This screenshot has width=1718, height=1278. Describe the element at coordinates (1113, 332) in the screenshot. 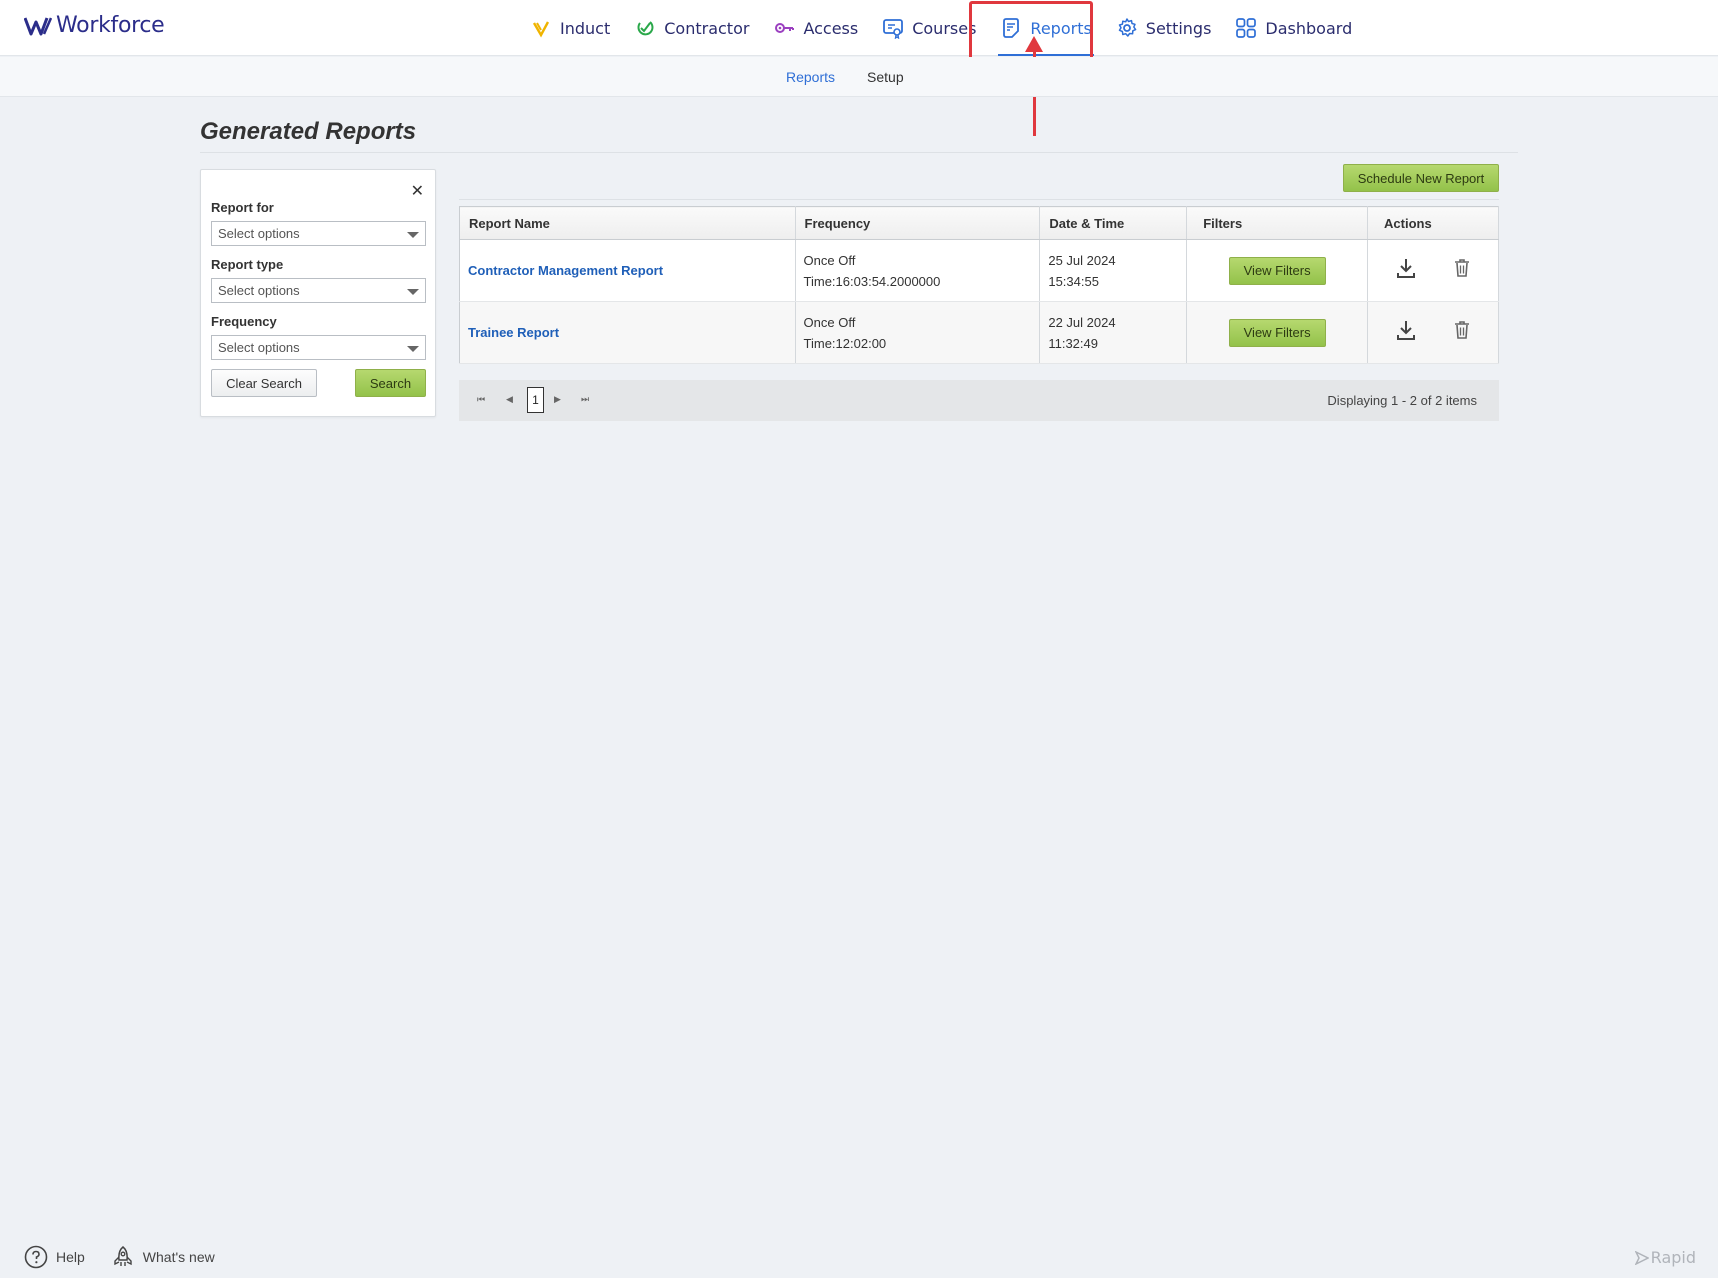

I see `date-time-cell: 22 Jul 2024 11:32:49` at that location.